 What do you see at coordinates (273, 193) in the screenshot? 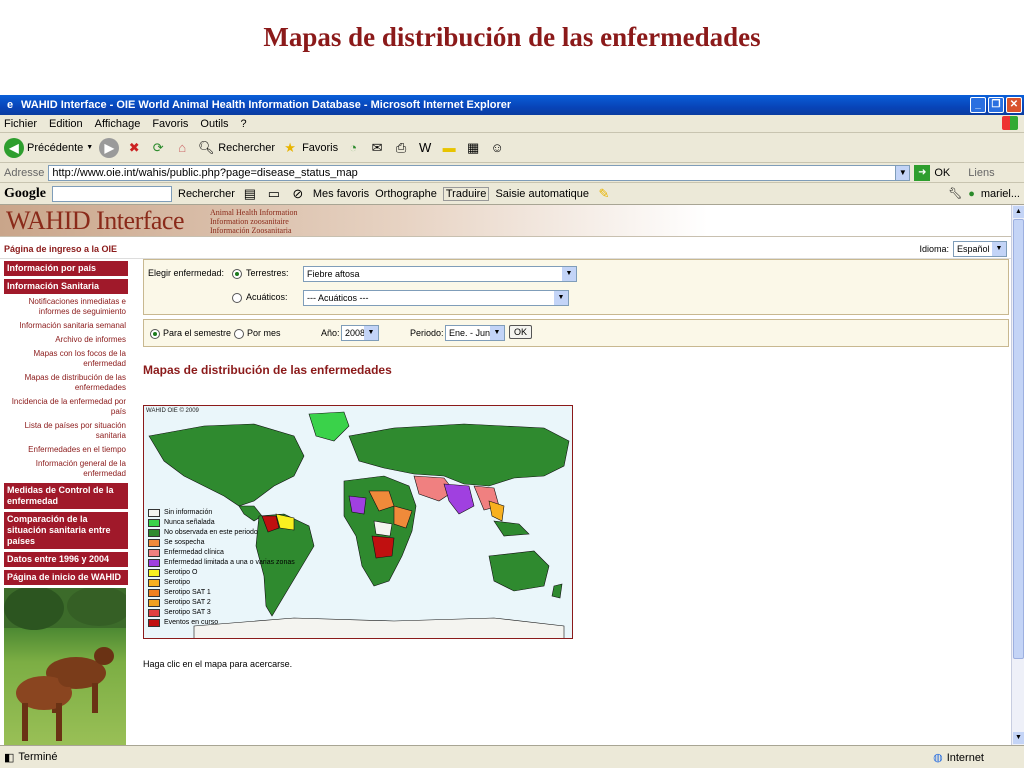
I see `pagerank-icon: ▭` at bounding box center [273, 193].